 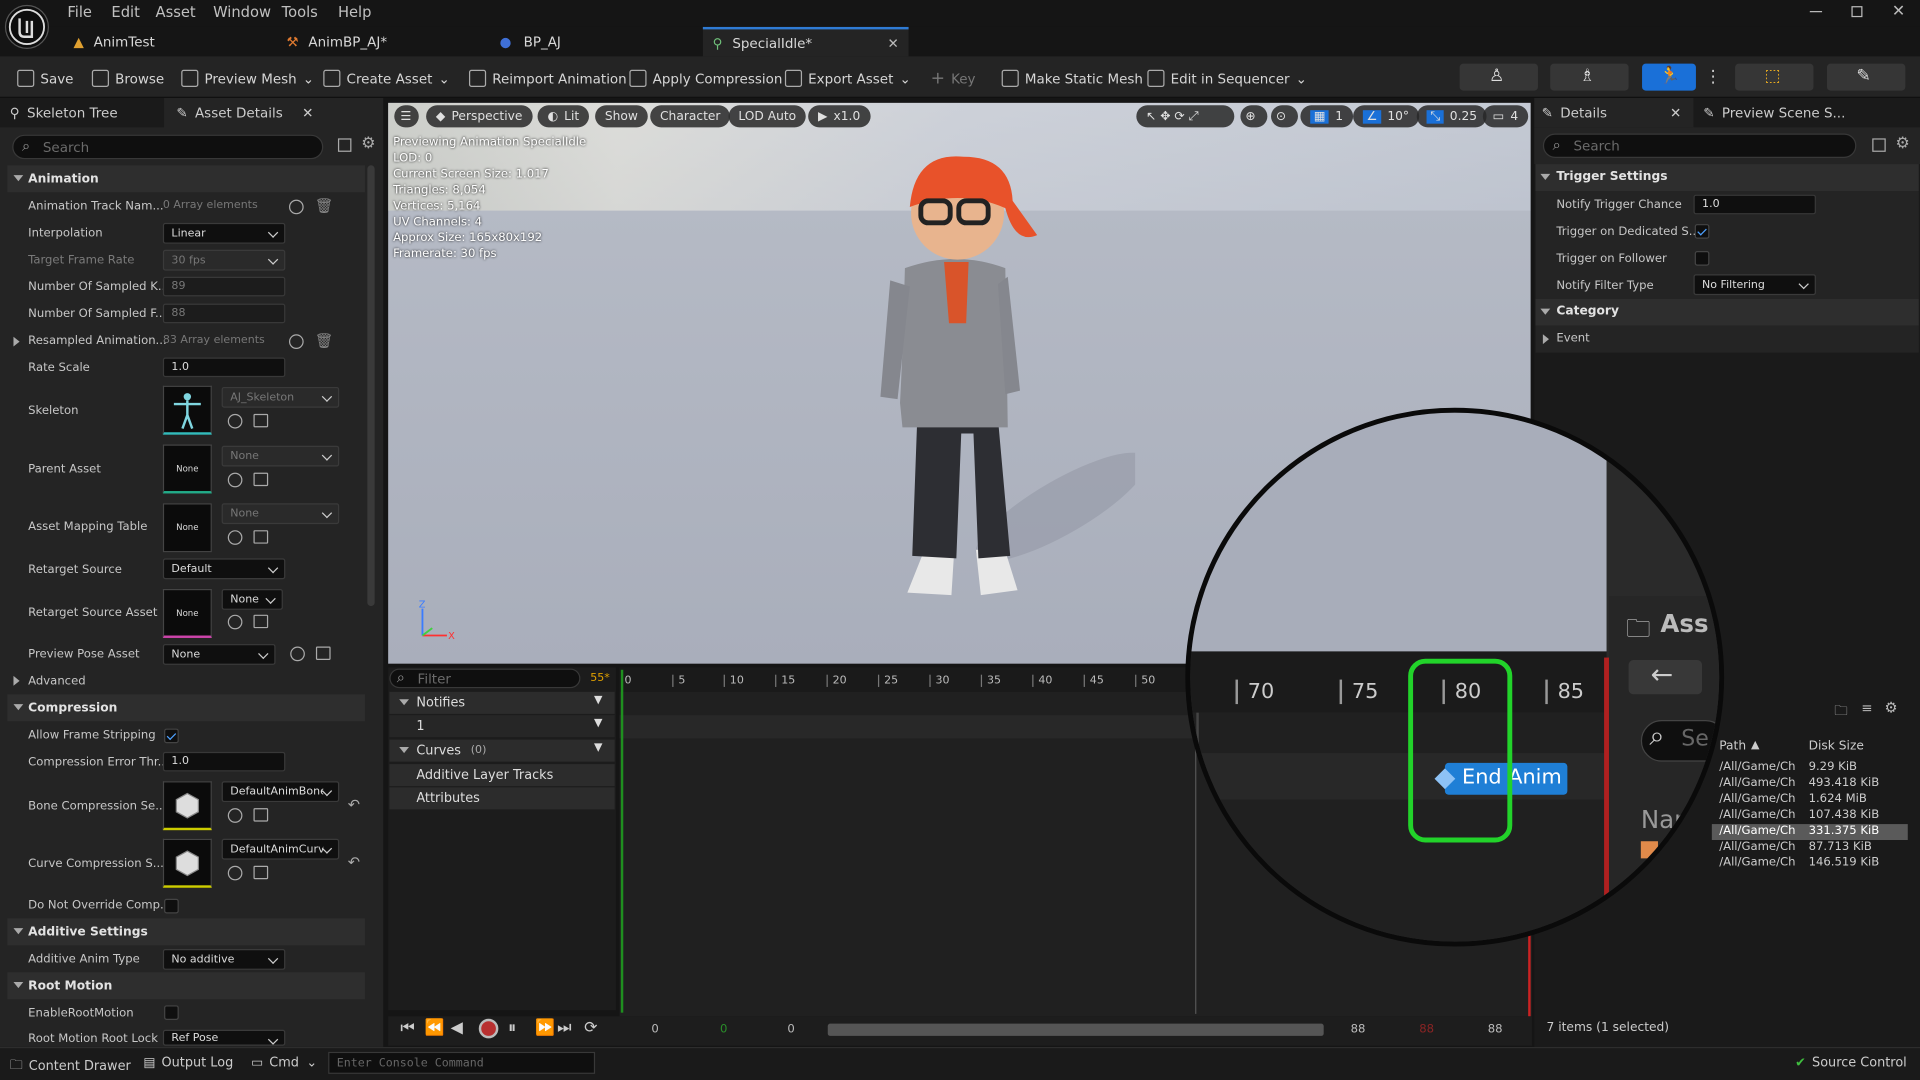 I want to click on console-input: Enter Console Command, so click(x=462, y=1062).